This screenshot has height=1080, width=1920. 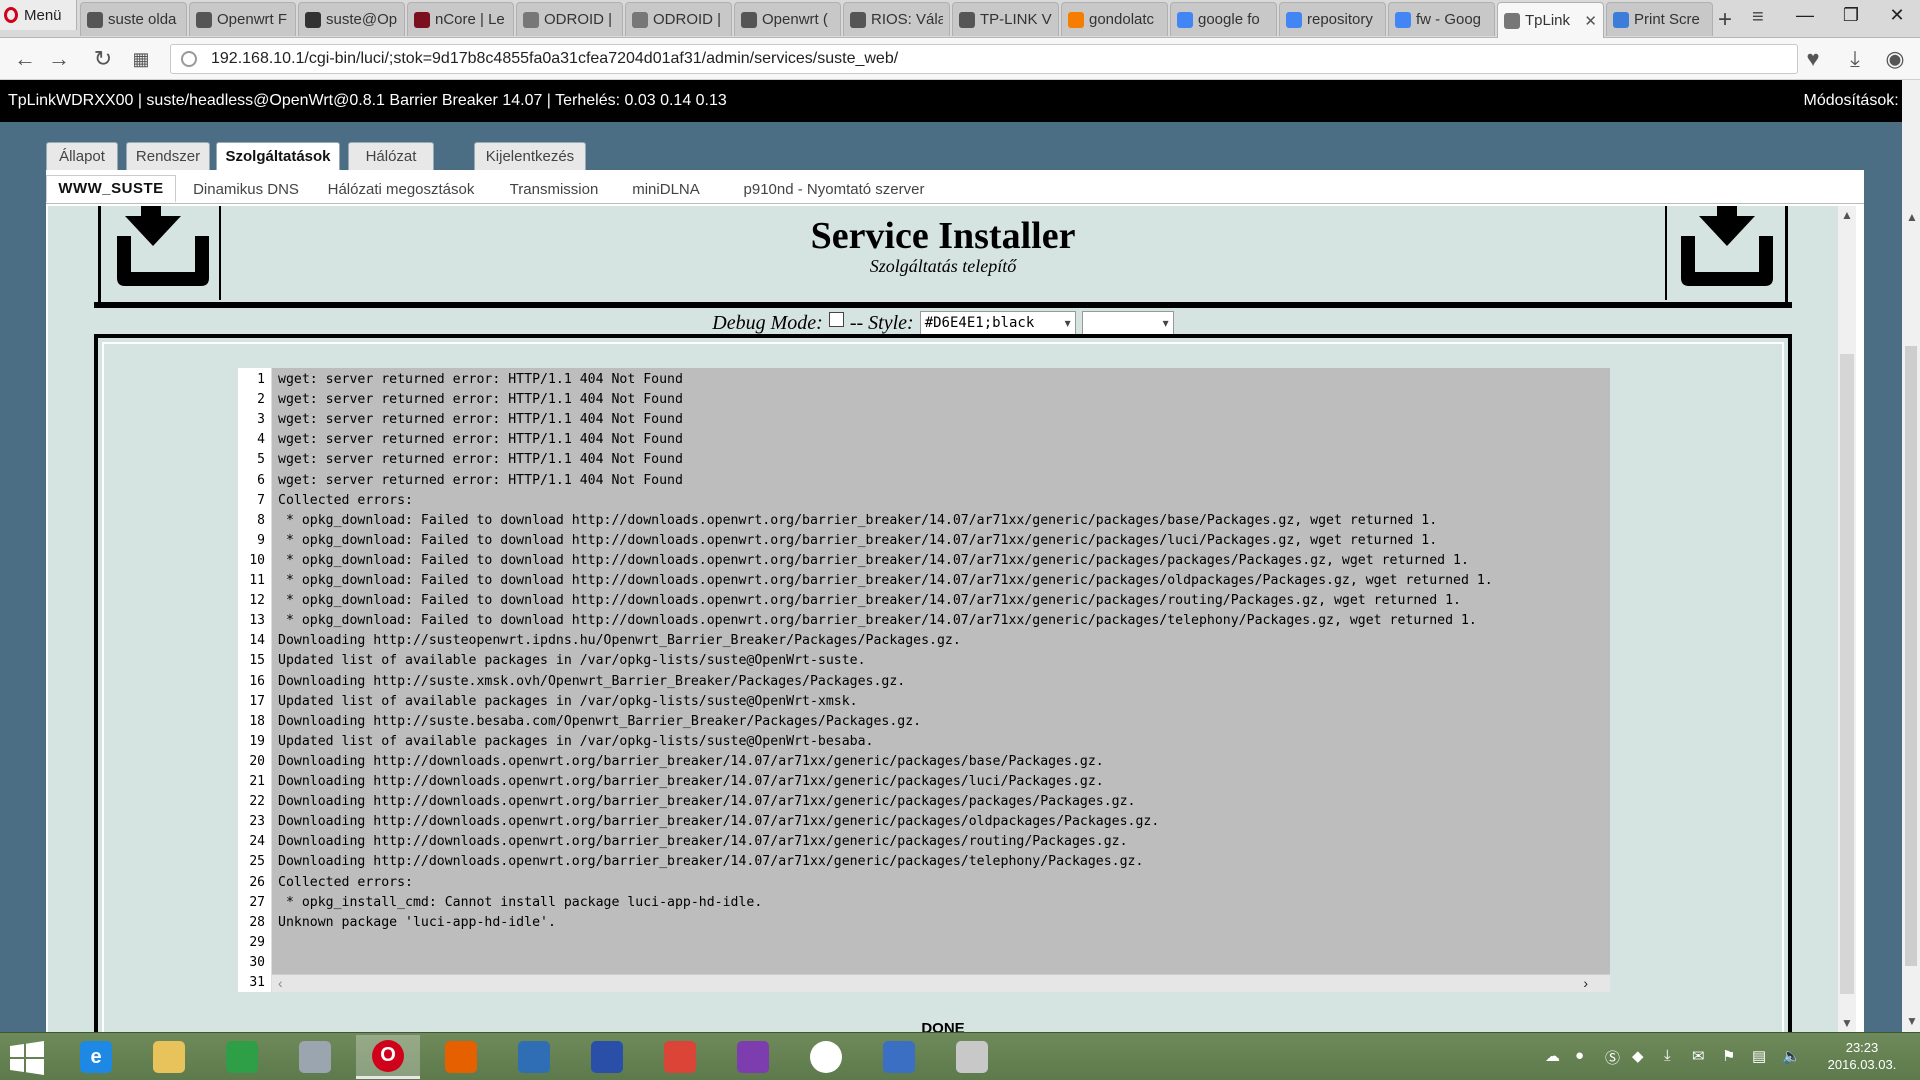 I want to click on new-tab-button: +, so click(x=1725, y=20).